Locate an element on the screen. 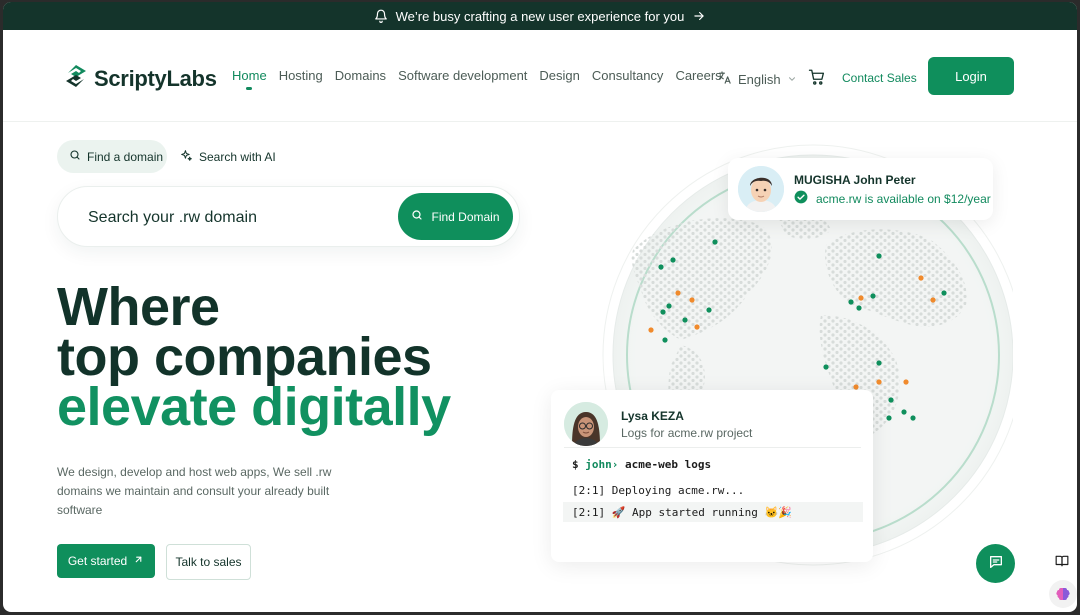 The width and height of the screenshot is (1080, 615). find-domain-button: Find Domain is located at coordinates (455, 216).